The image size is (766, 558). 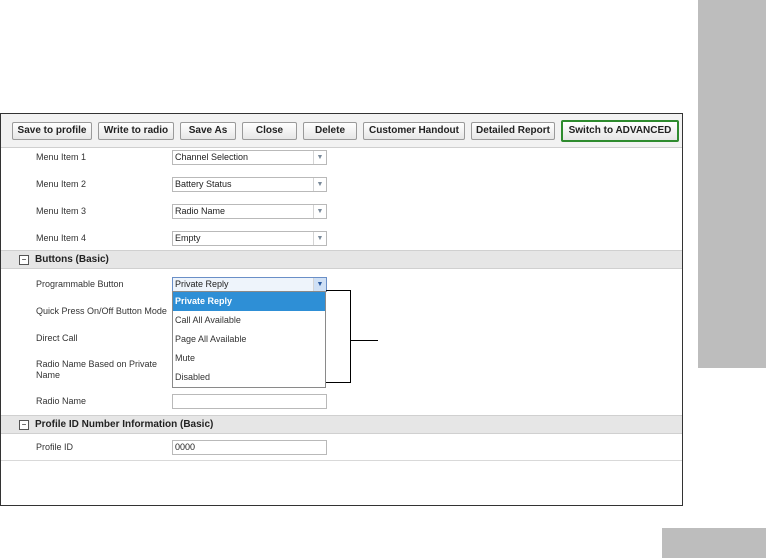 What do you see at coordinates (136, 131) in the screenshot?
I see `write-to-radio-button: Write to radio` at bounding box center [136, 131].